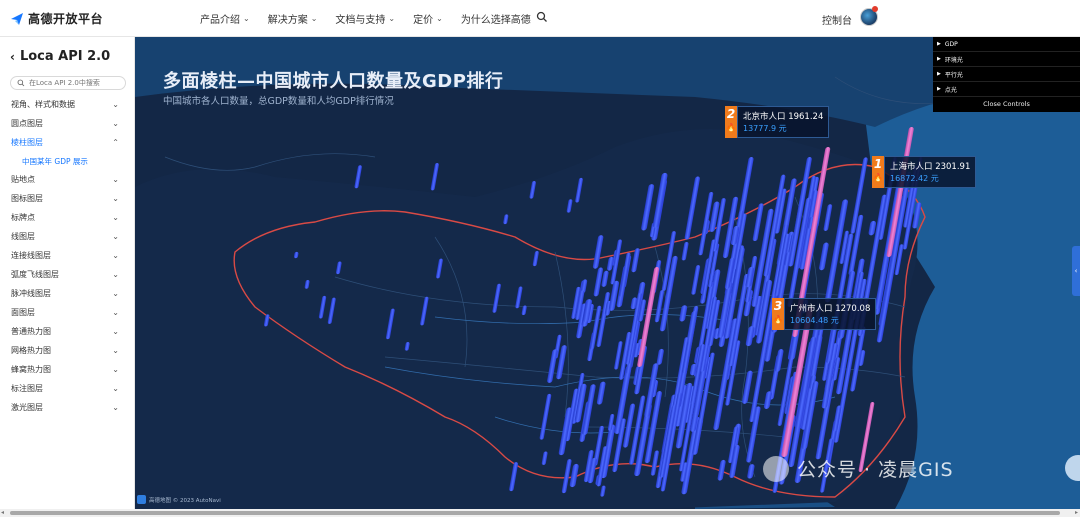 Image resolution: width=1080 pixels, height=517 pixels. I want to click on sidebar-title-text: Loca API 2.0, so click(65, 56).